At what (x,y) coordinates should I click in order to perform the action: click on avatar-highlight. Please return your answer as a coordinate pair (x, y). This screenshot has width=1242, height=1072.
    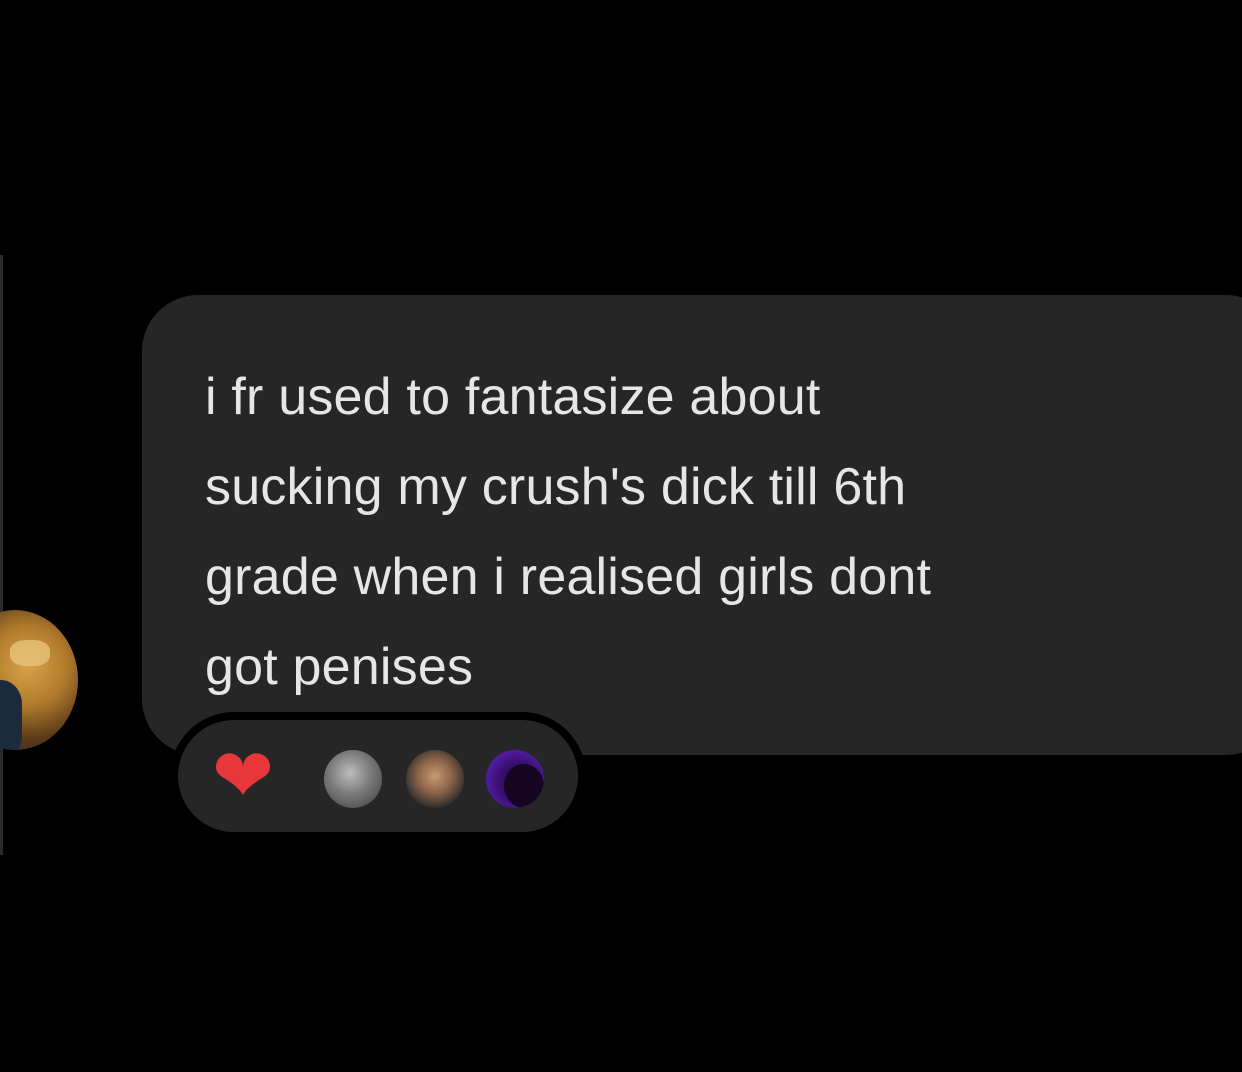
    Looking at the image, I should click on (30, 653).